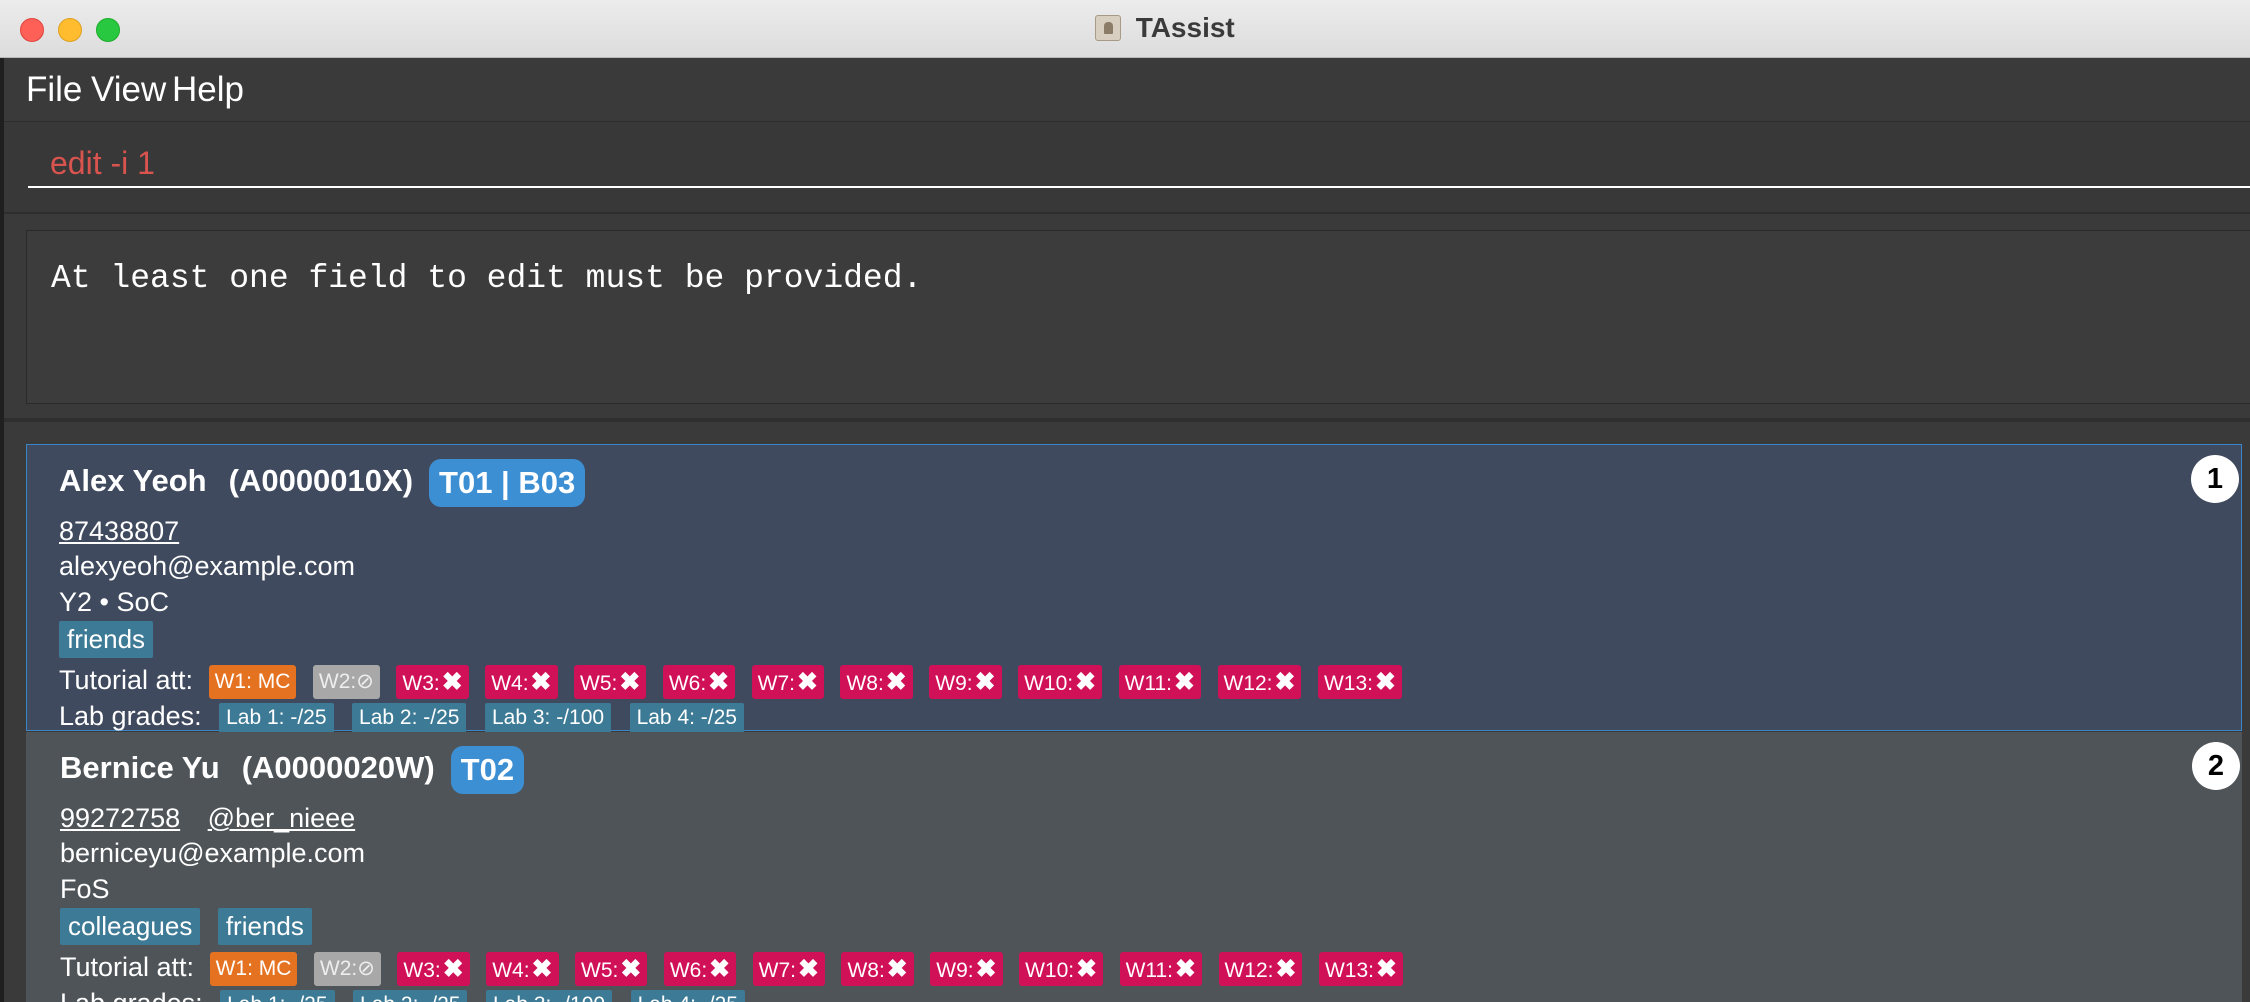  I want to click on student-name: Bernice Yu, so click(140, 768).